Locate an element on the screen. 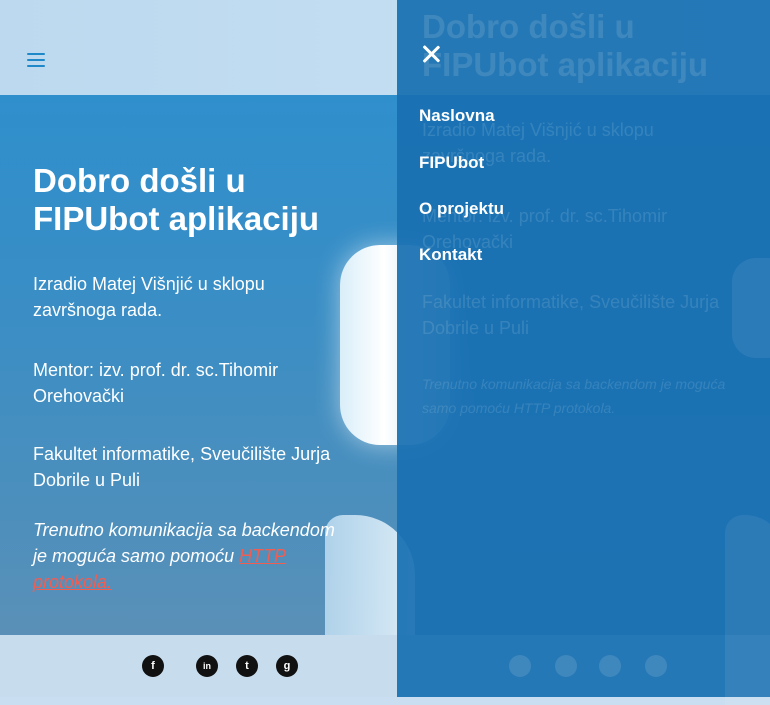 Image resolution: width=770 pixels, height=705 pixels. menu-item-o-projektu: O projektu is located at coordinates (461, 209).